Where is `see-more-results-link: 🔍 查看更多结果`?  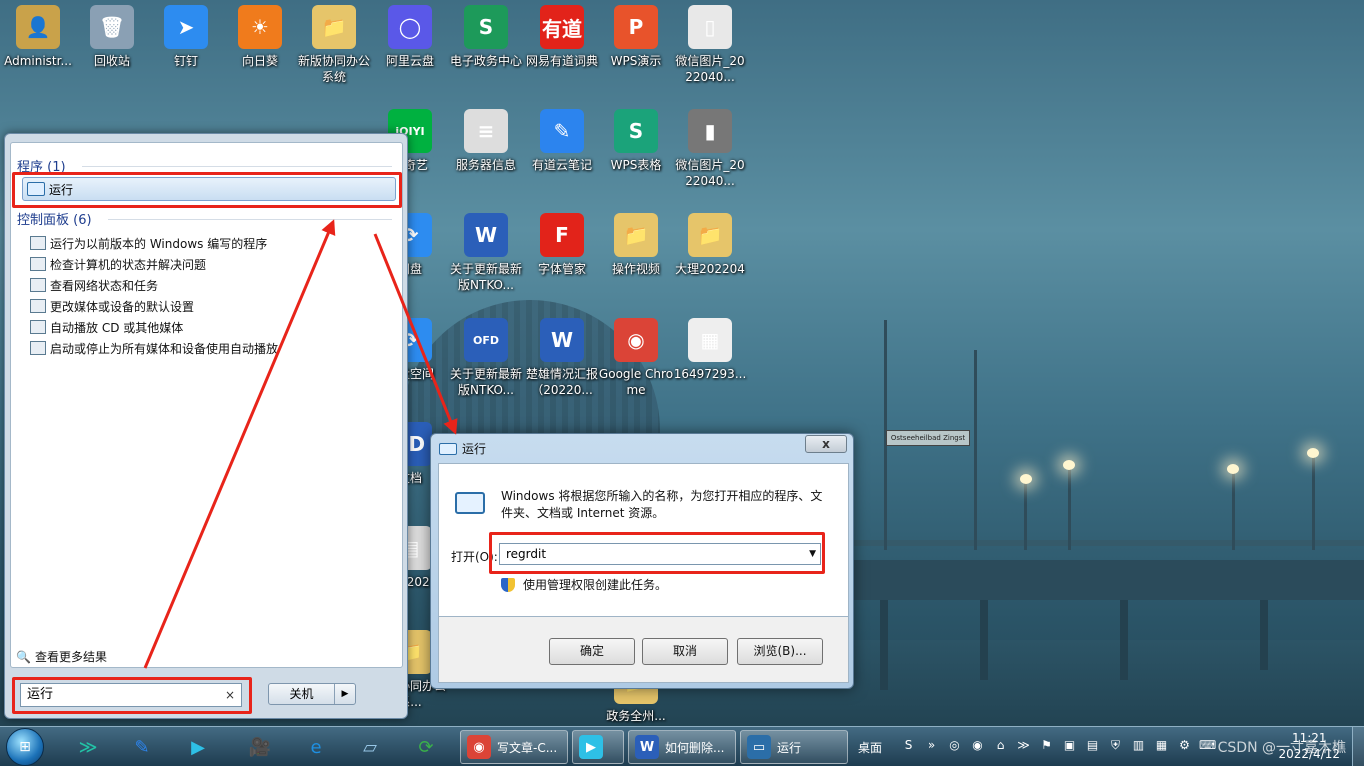 see-more-results-link: 🔍 查看更多结果 is located at coordinates (61, 656).